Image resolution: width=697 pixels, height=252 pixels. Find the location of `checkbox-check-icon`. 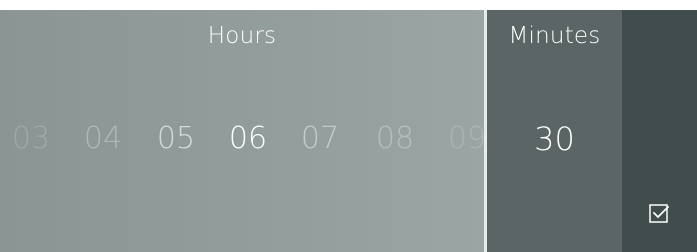

checkbox-check-icon is located at coordinates (659, 213).